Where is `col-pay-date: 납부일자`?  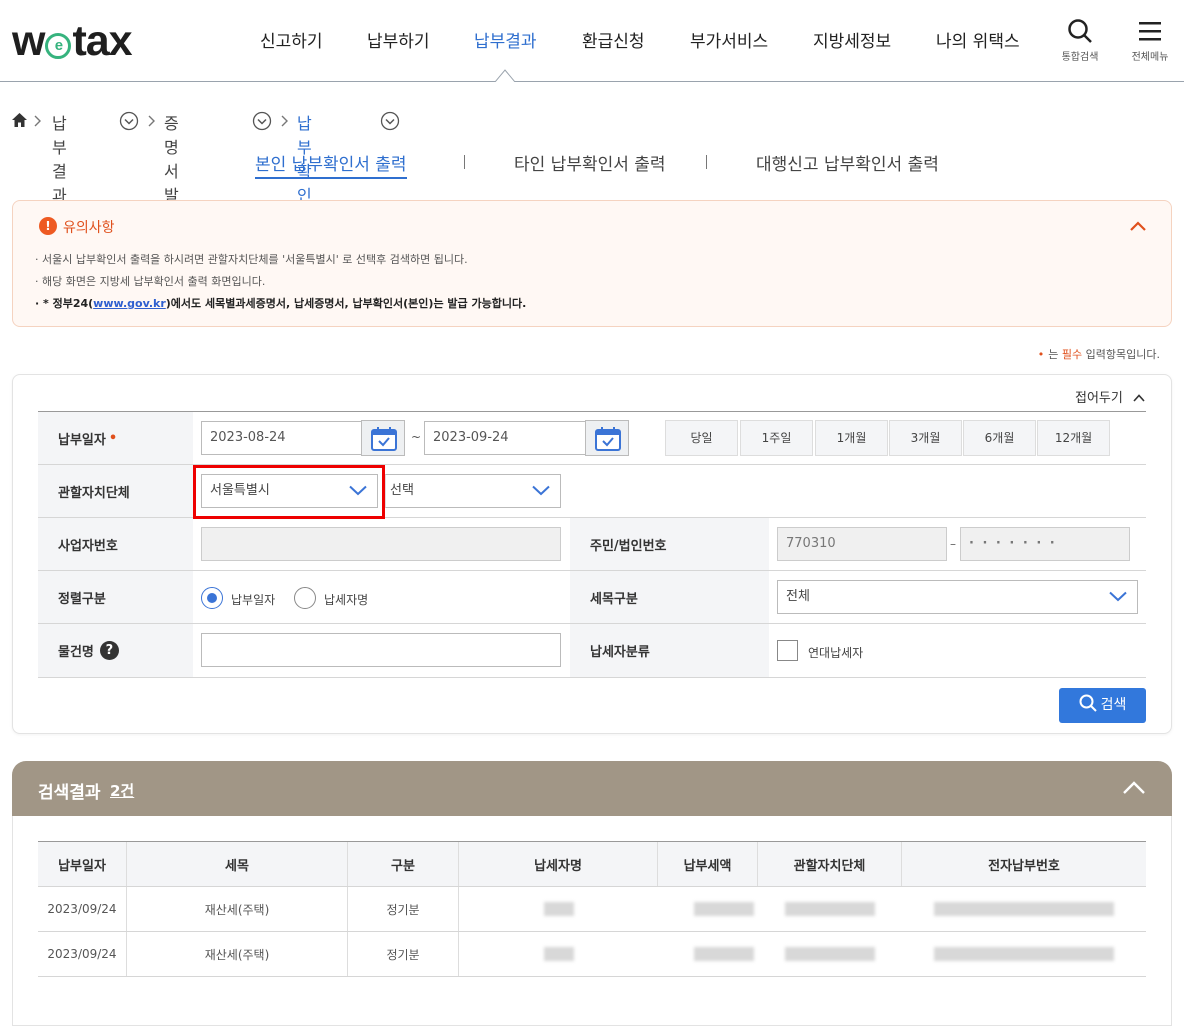 col-pay-date: 납부일자 is located at coordinates (82, 864).